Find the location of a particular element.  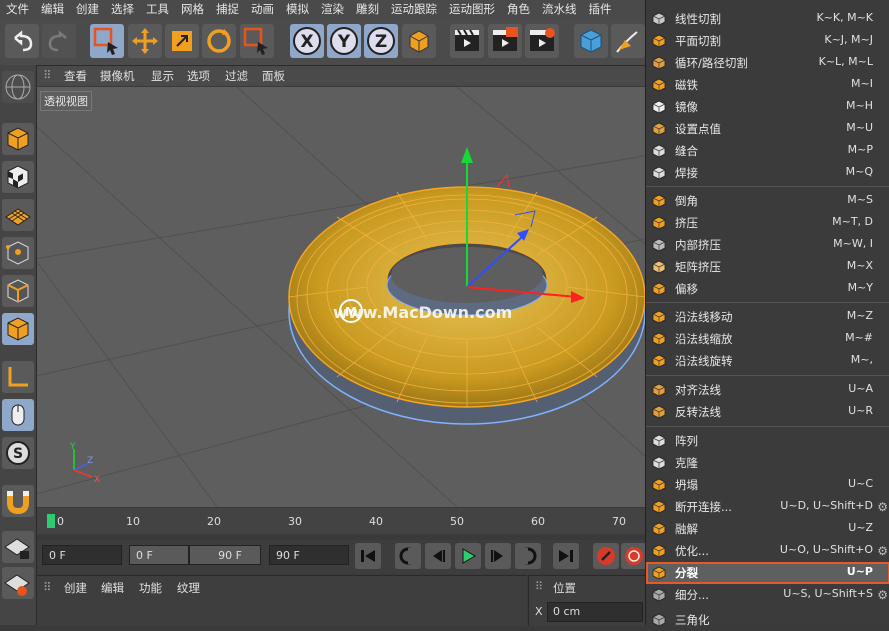

snap-button is located at coordinates (18, 501).